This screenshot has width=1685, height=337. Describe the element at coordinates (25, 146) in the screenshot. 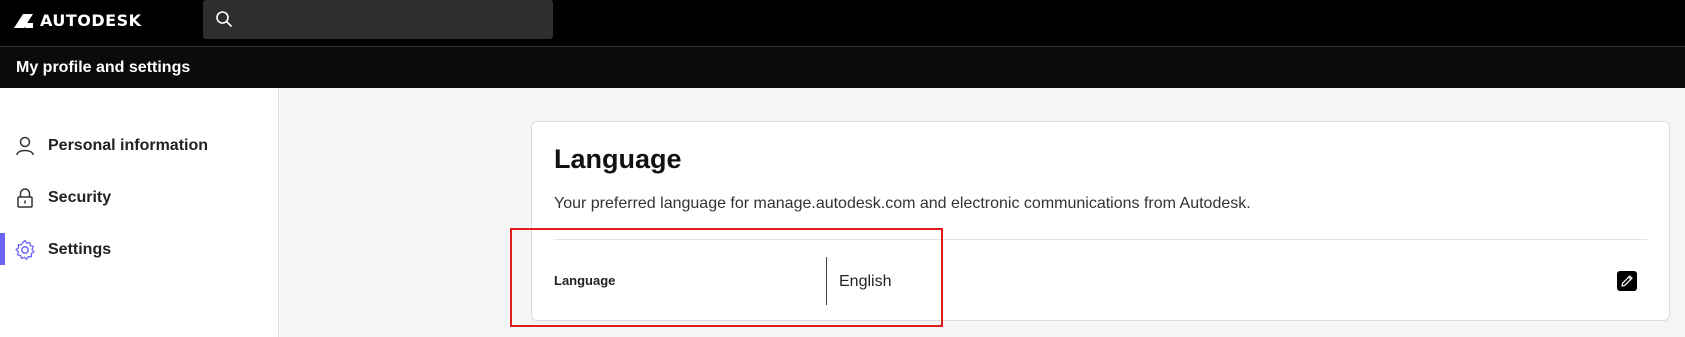

I see `person-icon` at that location.